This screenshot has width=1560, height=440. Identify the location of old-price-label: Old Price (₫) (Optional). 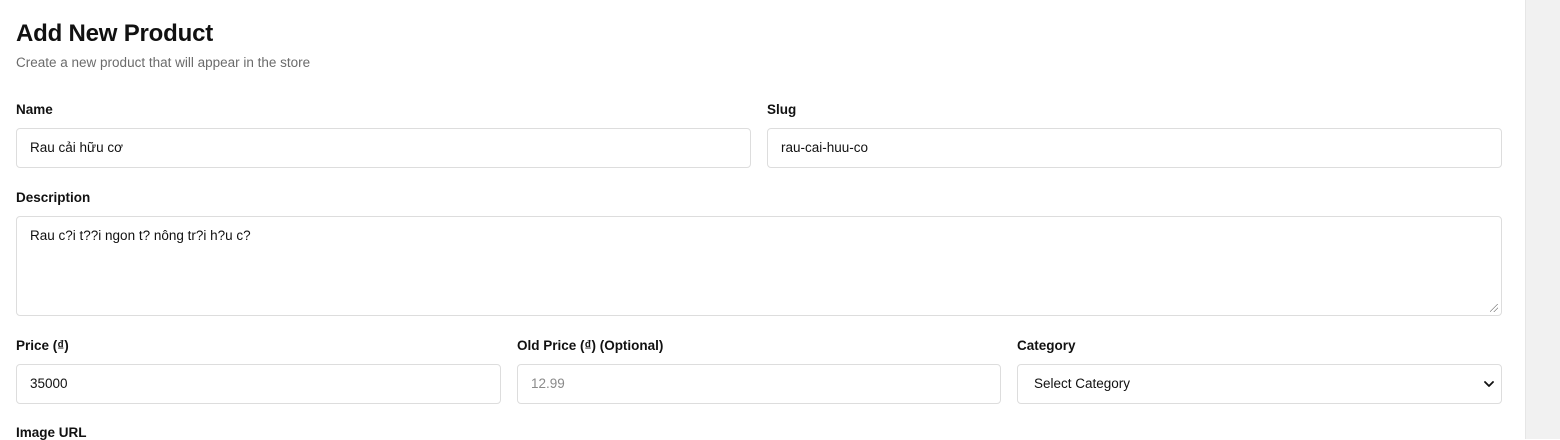
(590, 345).